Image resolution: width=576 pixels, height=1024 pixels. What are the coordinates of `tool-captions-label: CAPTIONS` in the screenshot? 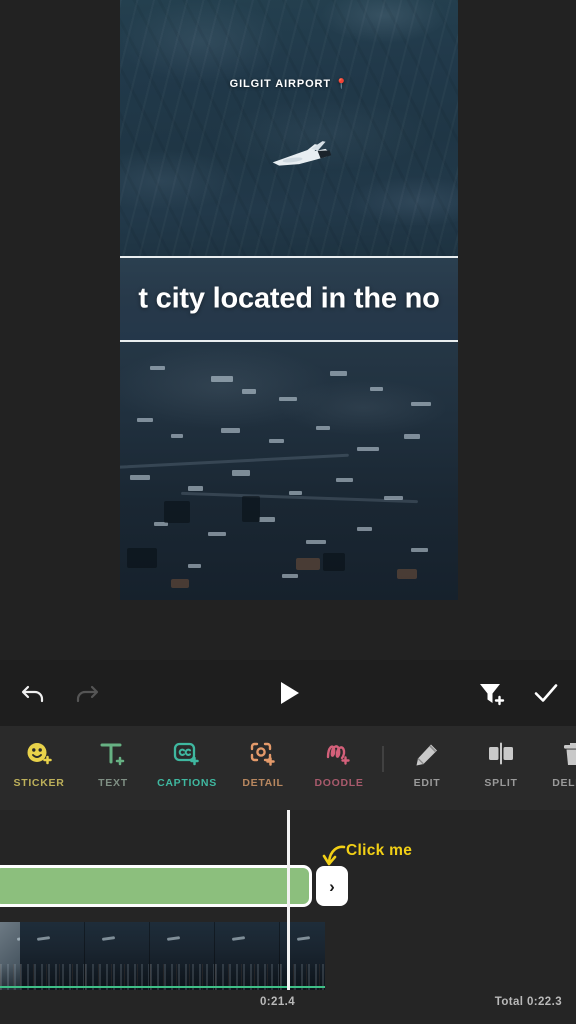 It's located at (187, 783).